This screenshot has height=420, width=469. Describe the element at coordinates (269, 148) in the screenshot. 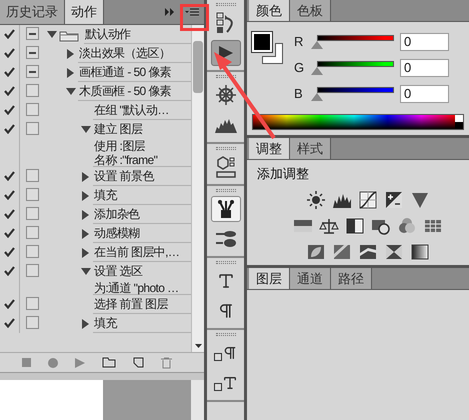

I see `panel-tab: 调整` at that location.